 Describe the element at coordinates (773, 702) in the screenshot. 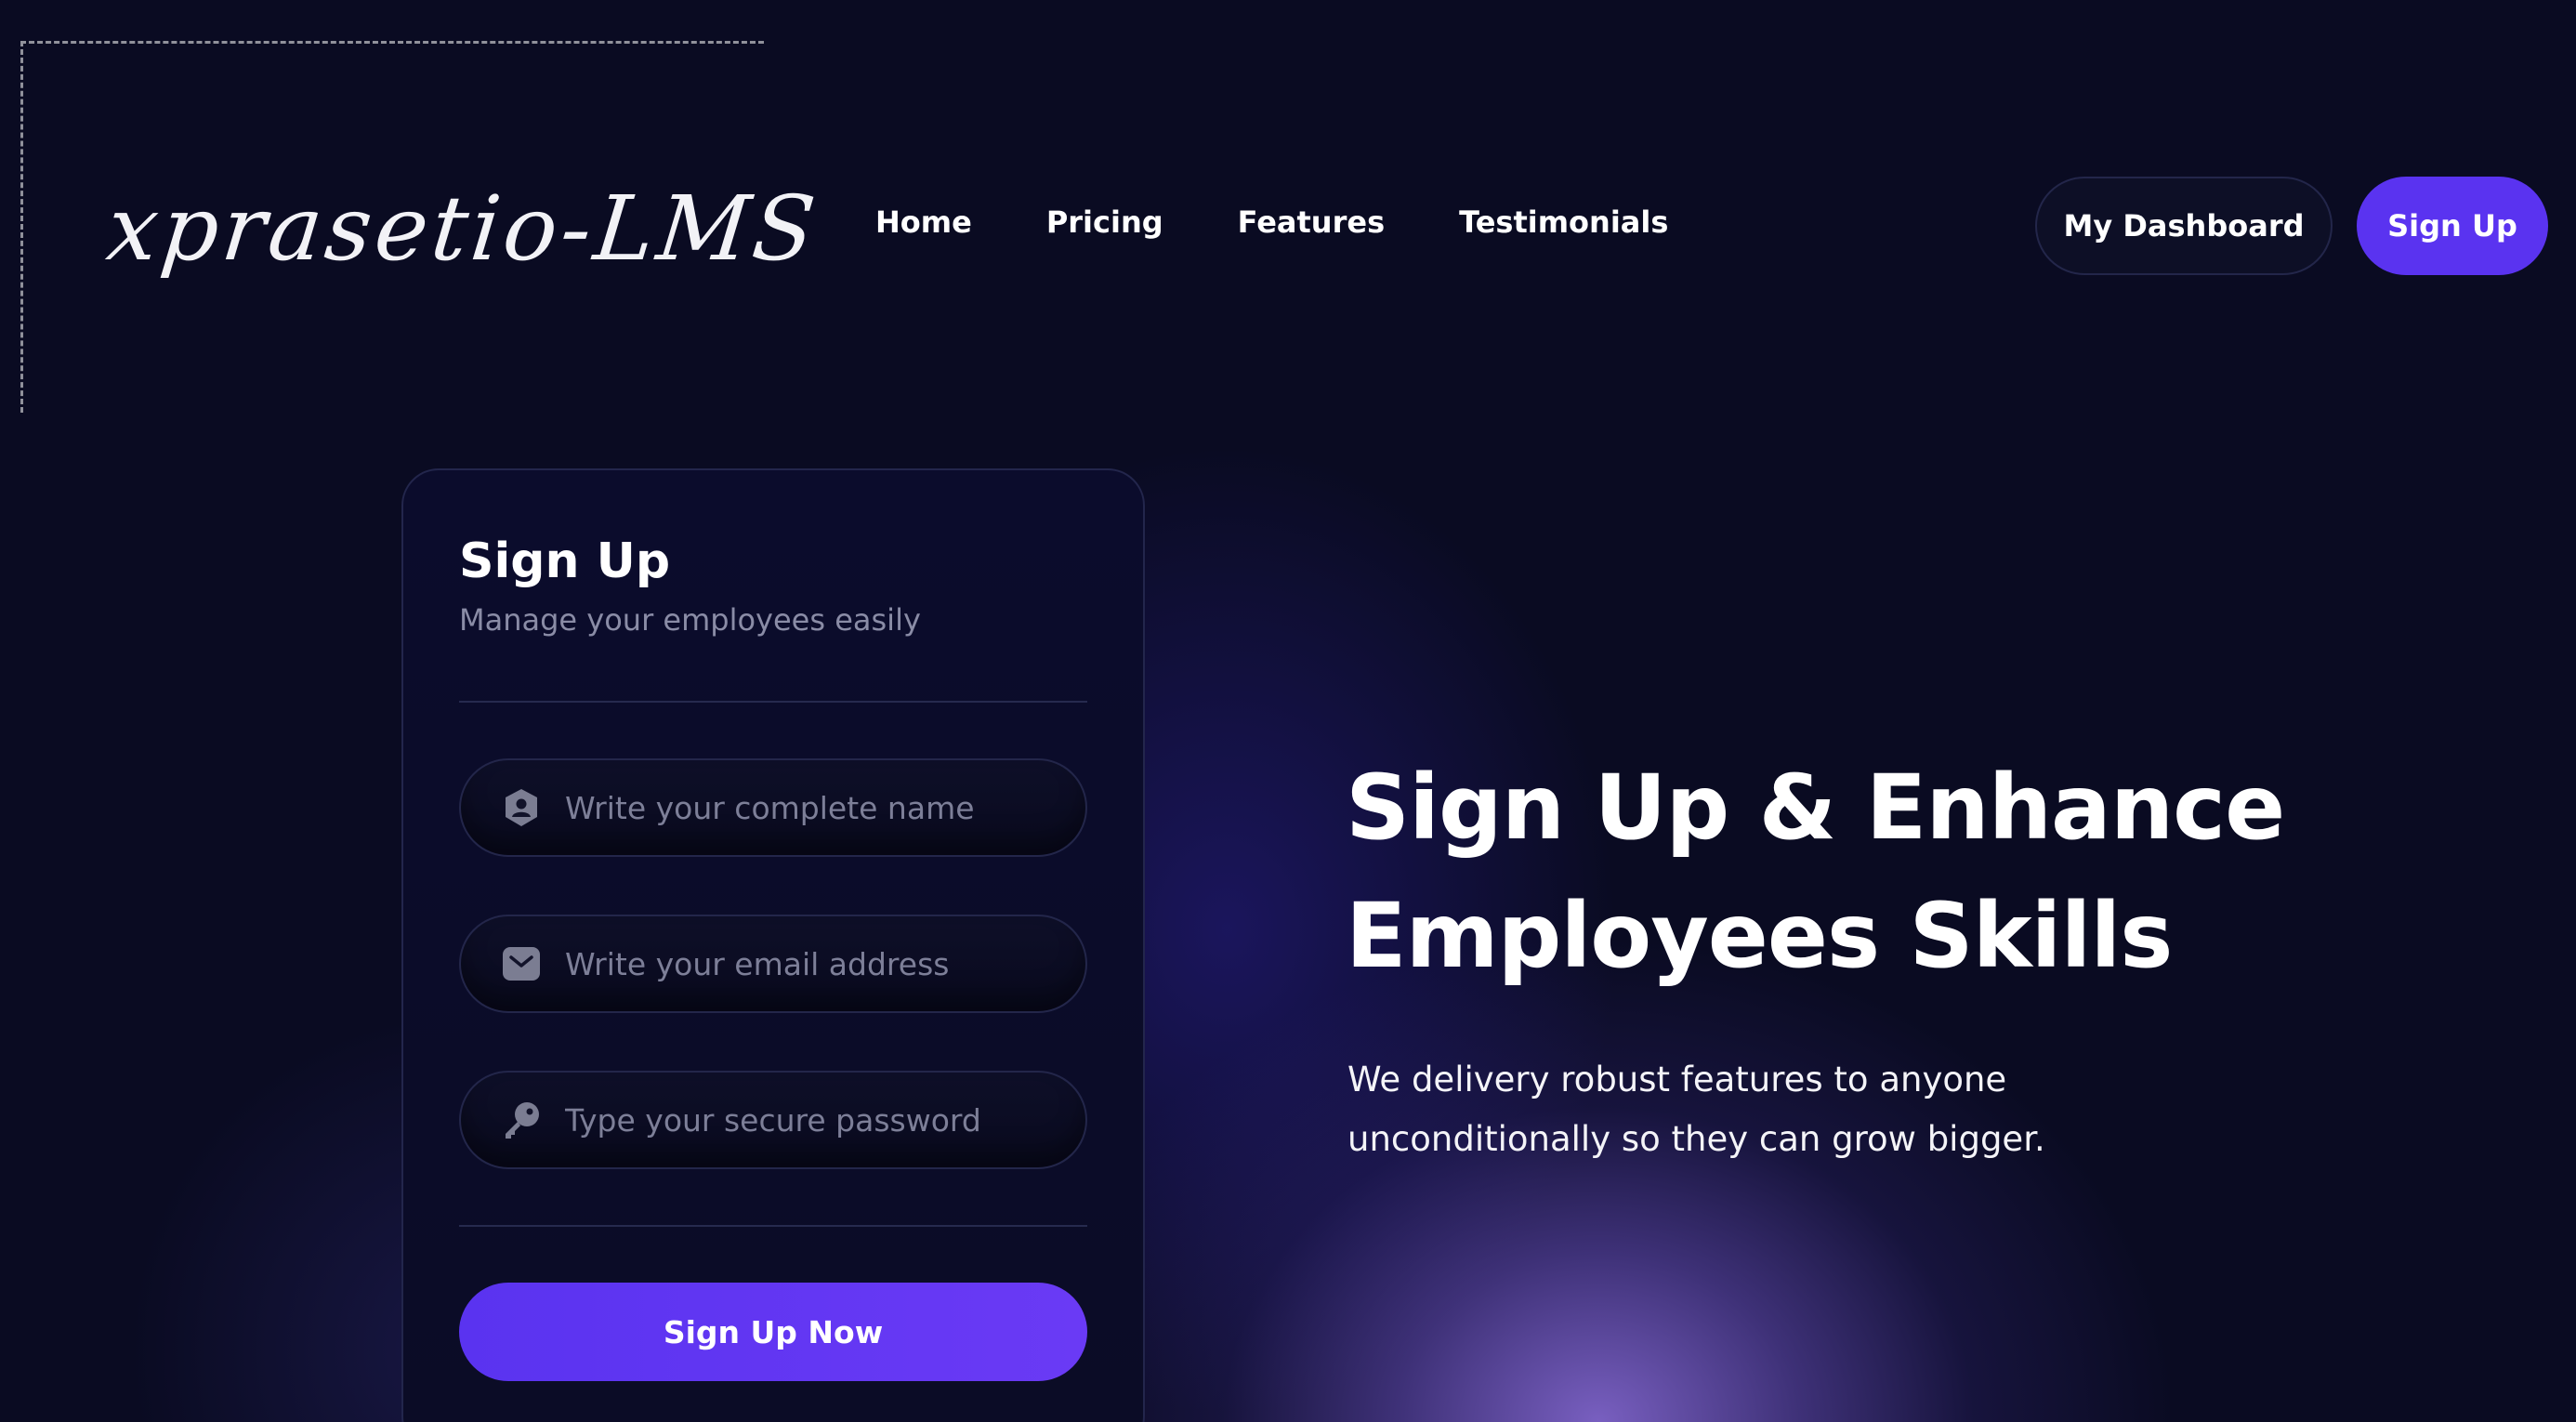

I see `form-divider-top` at that location.